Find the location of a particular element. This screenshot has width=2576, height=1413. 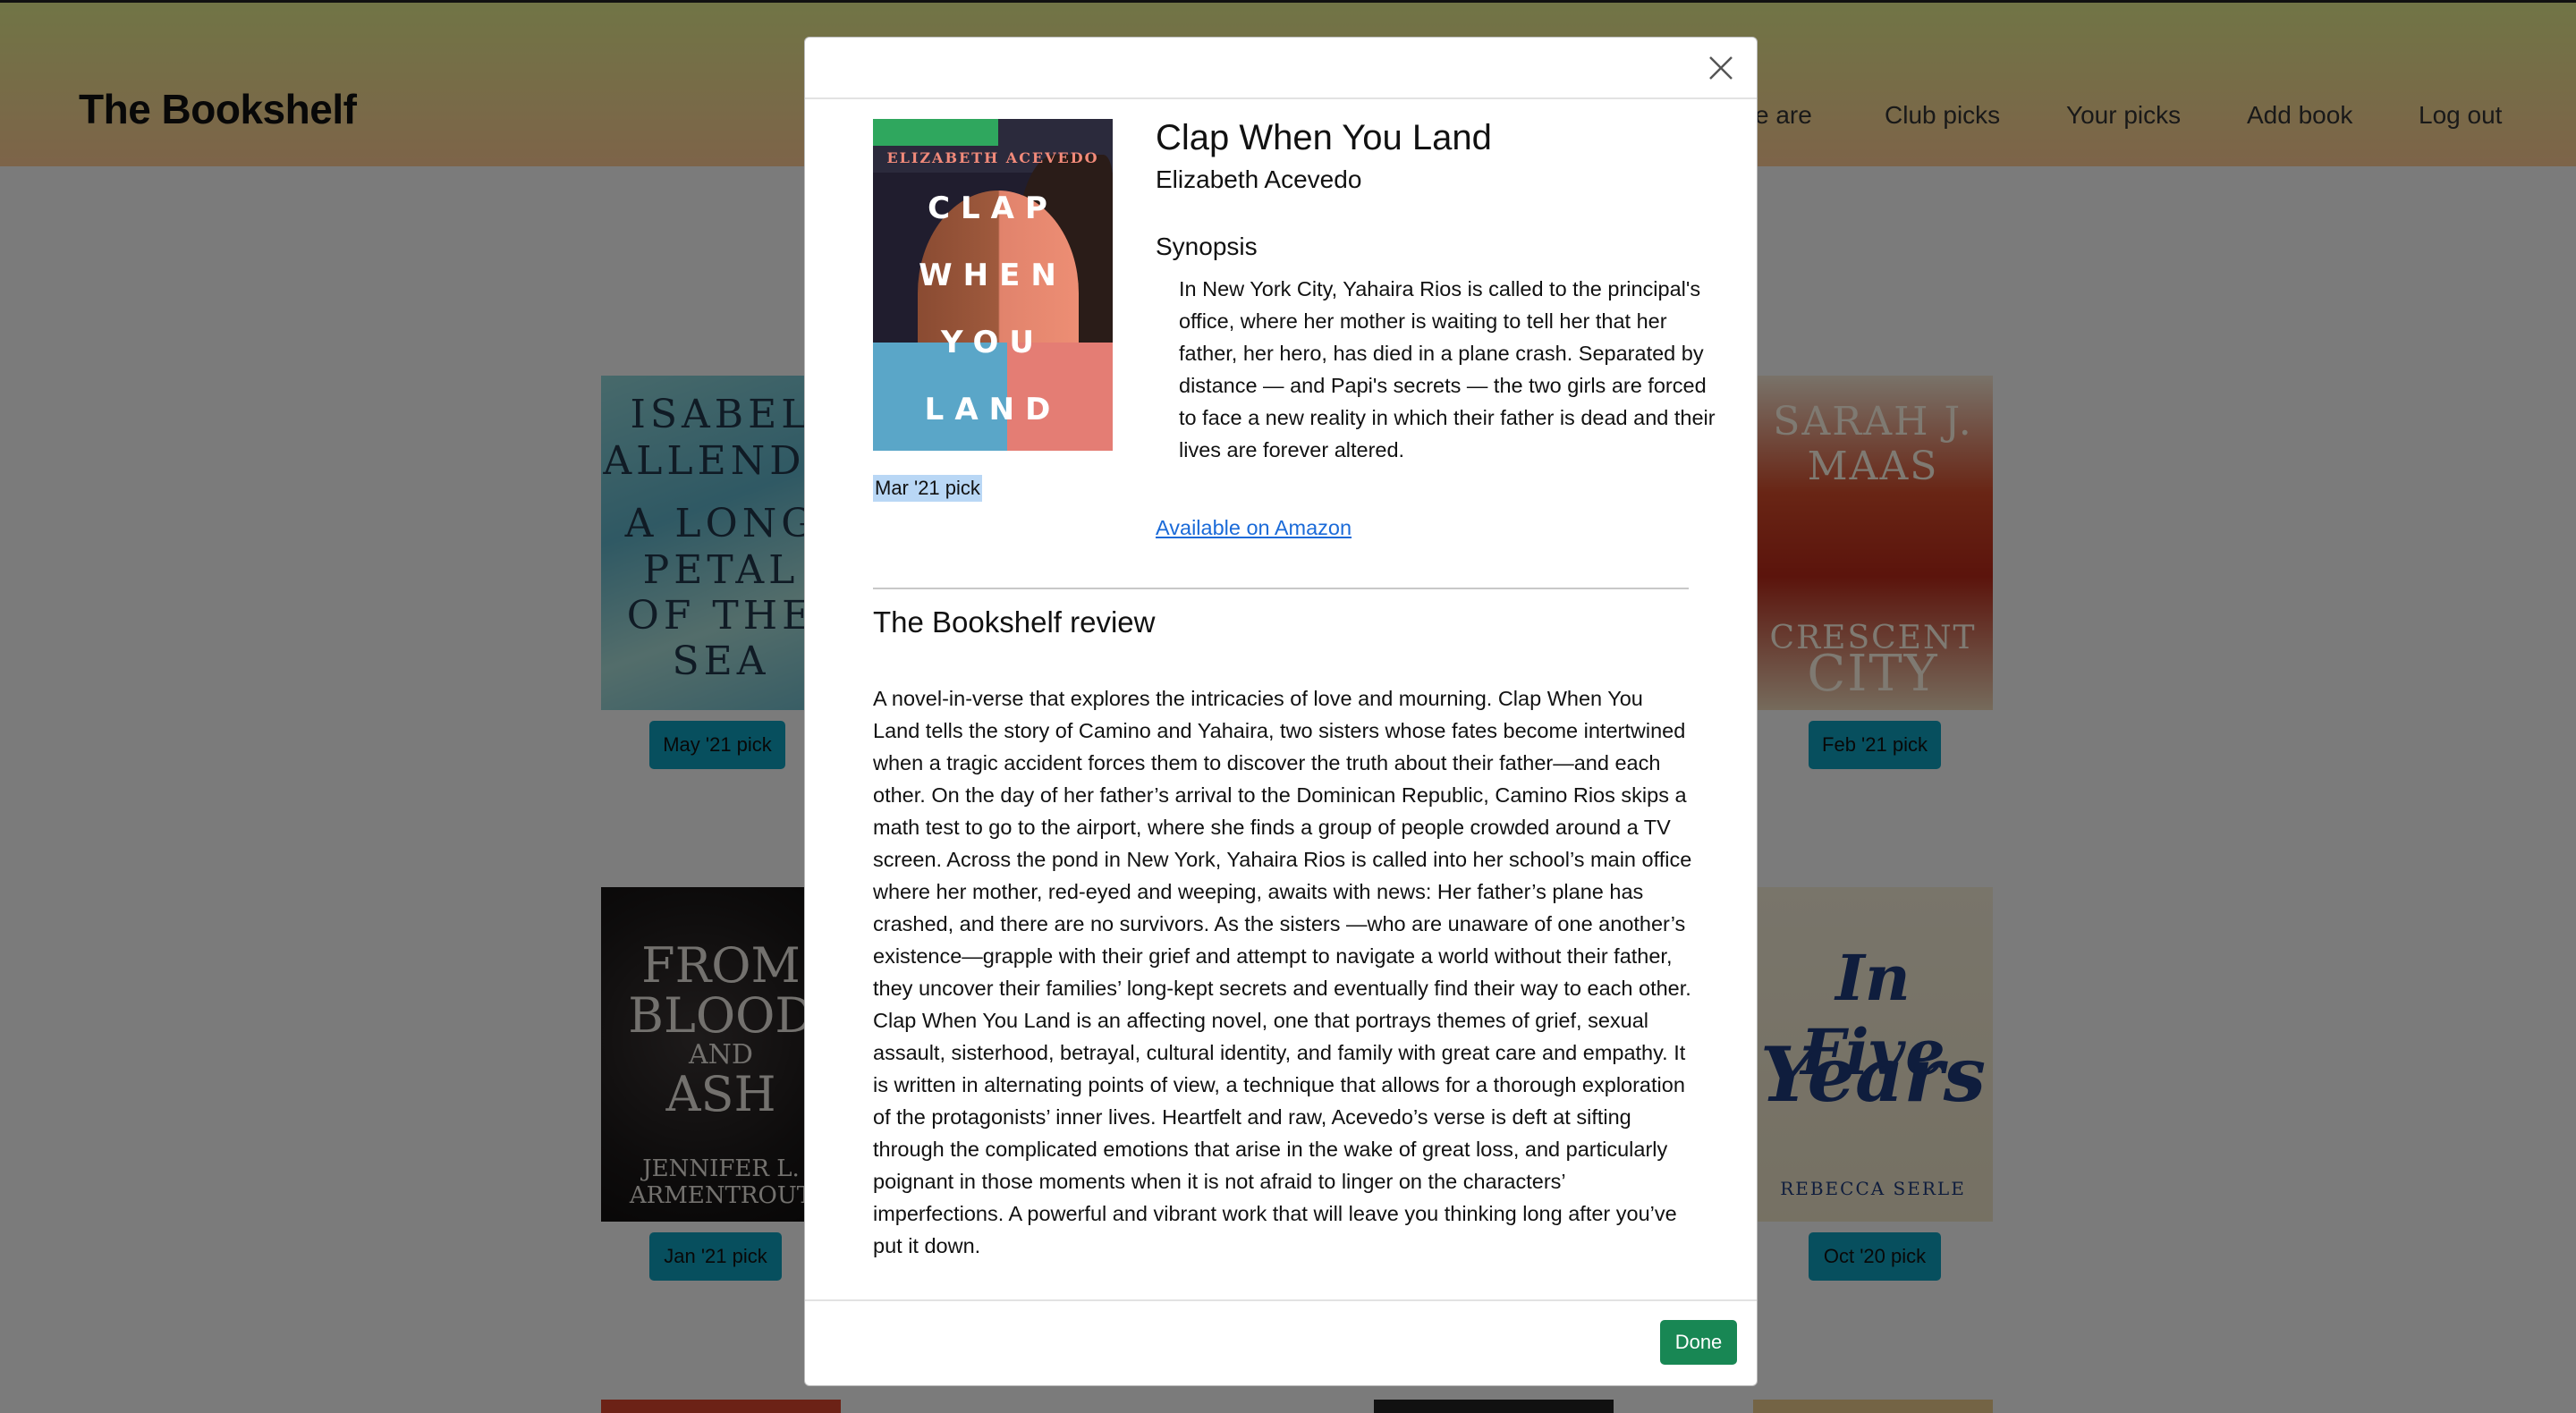

cover-word: CLAP is located at coordinates (993, 208).